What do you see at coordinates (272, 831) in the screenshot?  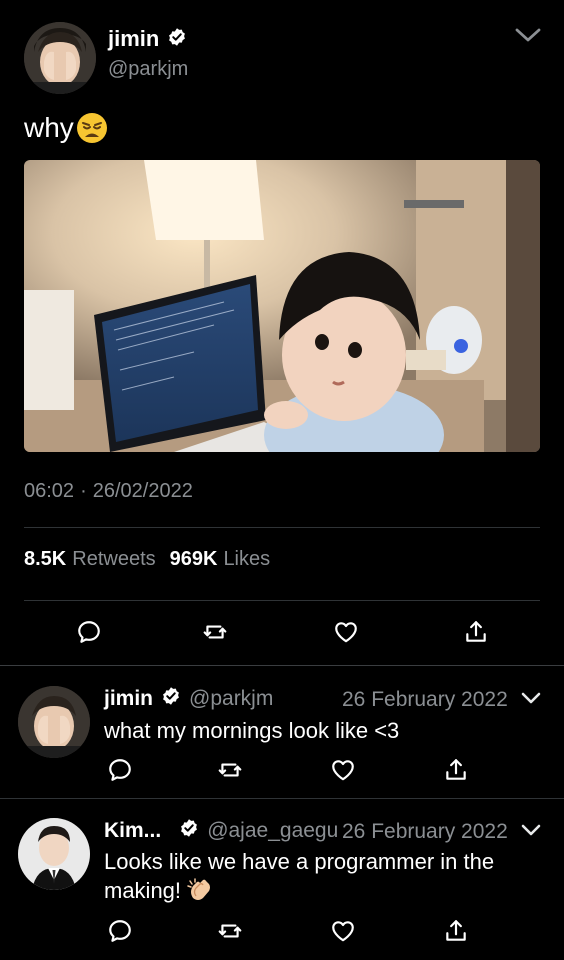 I see `reply-author-handle: @ajae_gaegu` at bounding box center [272, 831].